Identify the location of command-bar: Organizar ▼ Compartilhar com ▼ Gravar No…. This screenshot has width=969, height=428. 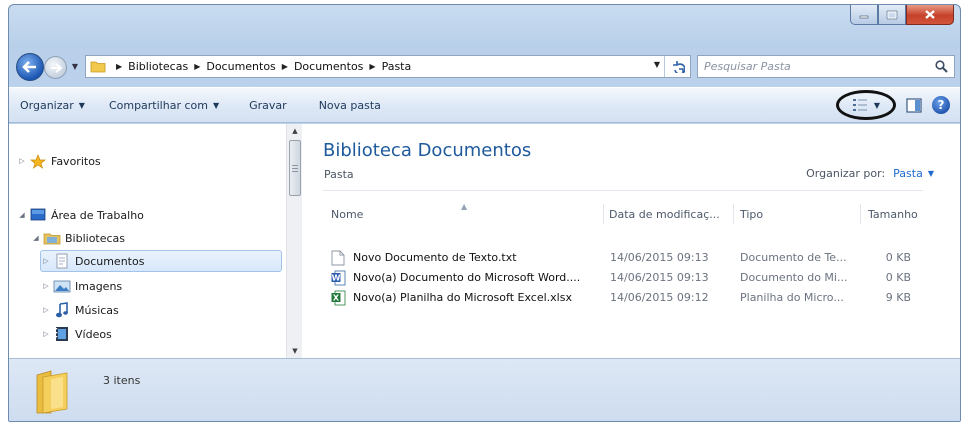
(484, 105).